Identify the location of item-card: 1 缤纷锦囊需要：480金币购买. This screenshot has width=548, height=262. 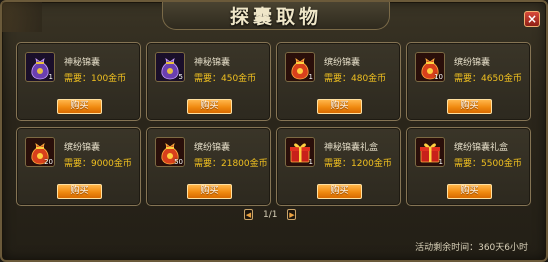
(338, 81).